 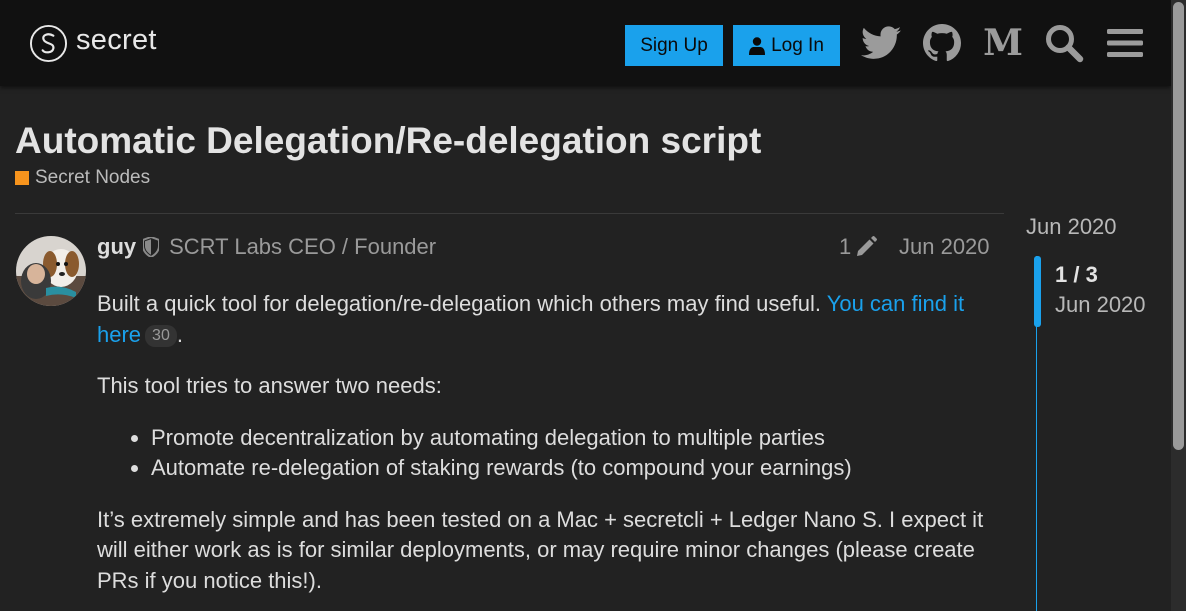 I want to click on title-divider, so click(x=509, y=213).